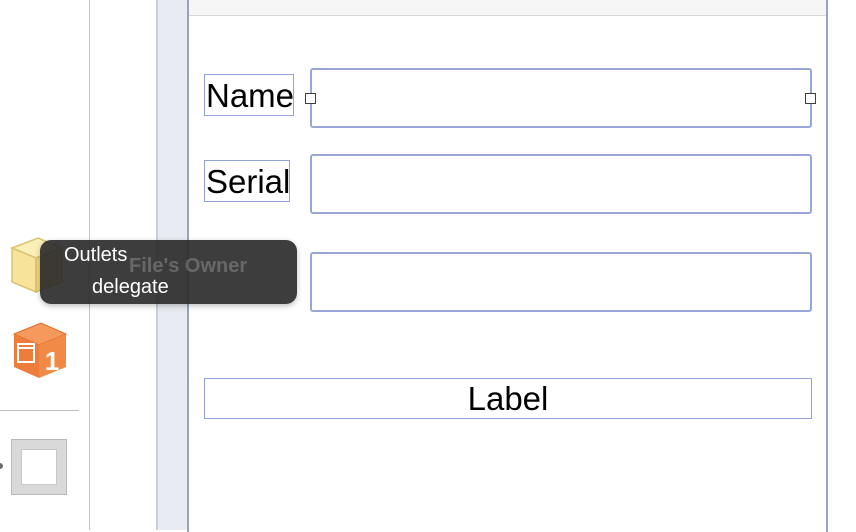 The image size is (856, 532). I want to click on view-icon, so click(39, 467).